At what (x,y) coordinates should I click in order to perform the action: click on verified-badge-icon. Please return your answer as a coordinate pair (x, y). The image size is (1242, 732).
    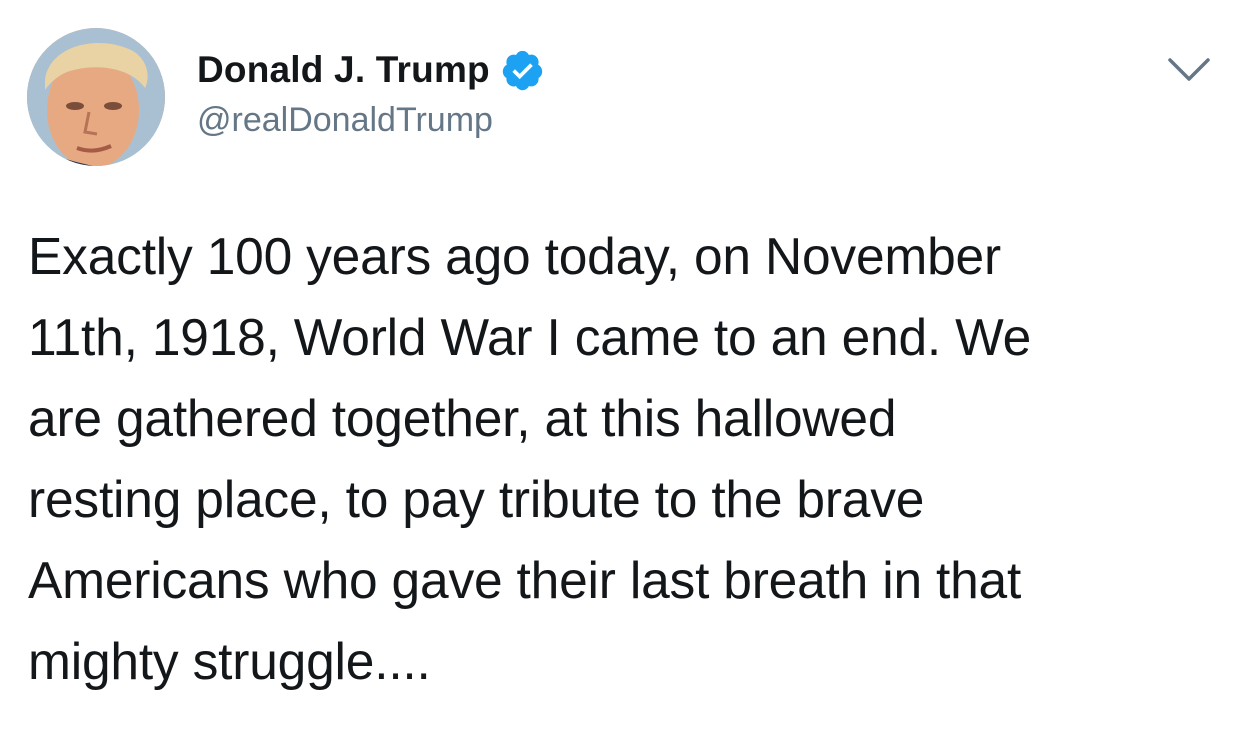
    Looking at the image, I should click on (522, 70).